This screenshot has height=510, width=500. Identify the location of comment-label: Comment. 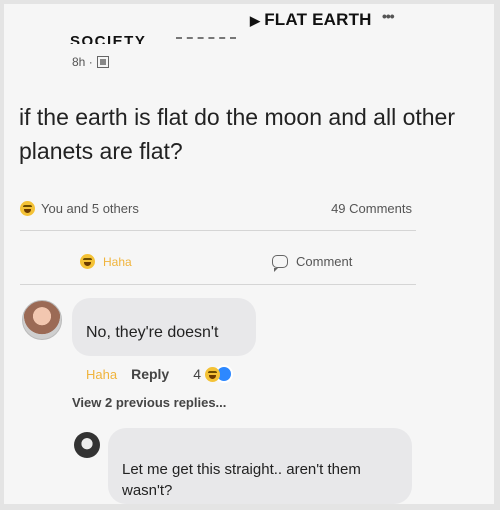
(324, 261).